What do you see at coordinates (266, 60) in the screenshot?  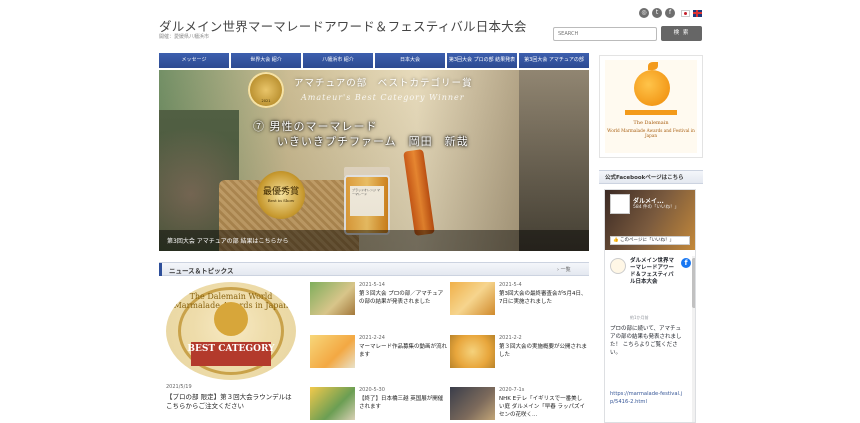 I see `nav-item-world-event: 世界大会 紹介` at bounding box center [266, 60].